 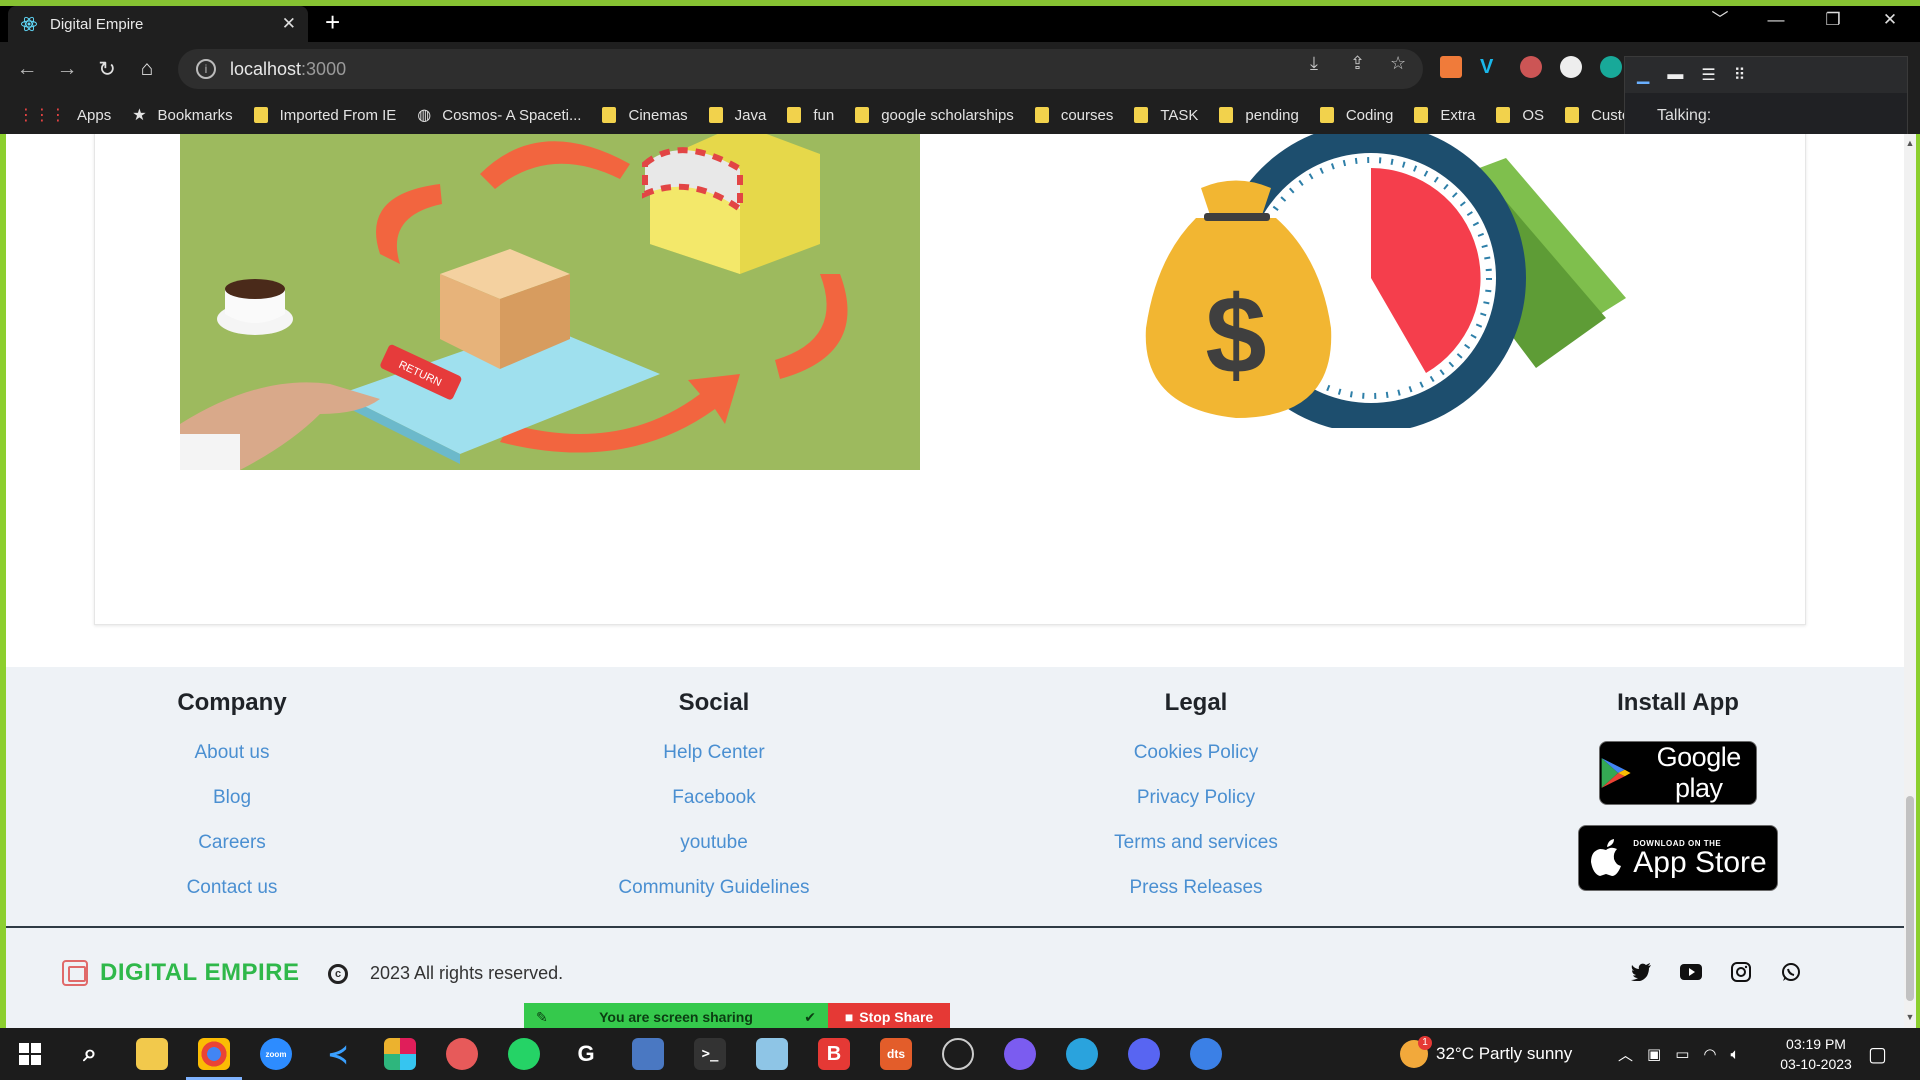 I want to click on chat-extension-icon, so click(x=1611, y=67).